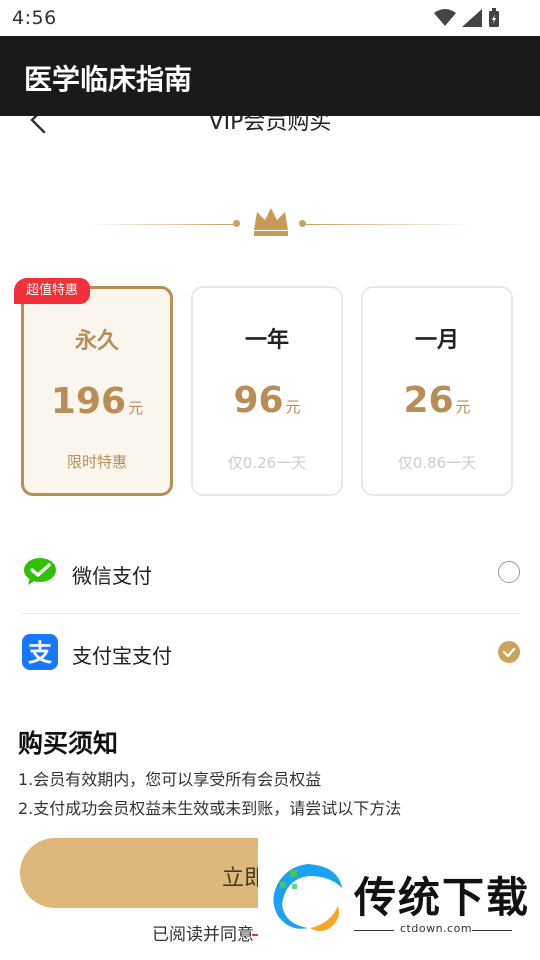 The height and width of the screenshot is (960, 540). What do you see at coordinates (472, 18) in the screenshot?
I see `signal-icon` at bounding box center [472, 18].